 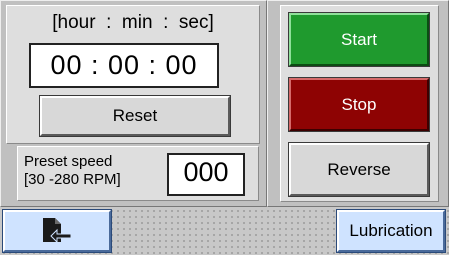 What do you see at coordinates (359, 39) in the screenshot?
I see `start-button: Start` at bounding box center [359, 39].